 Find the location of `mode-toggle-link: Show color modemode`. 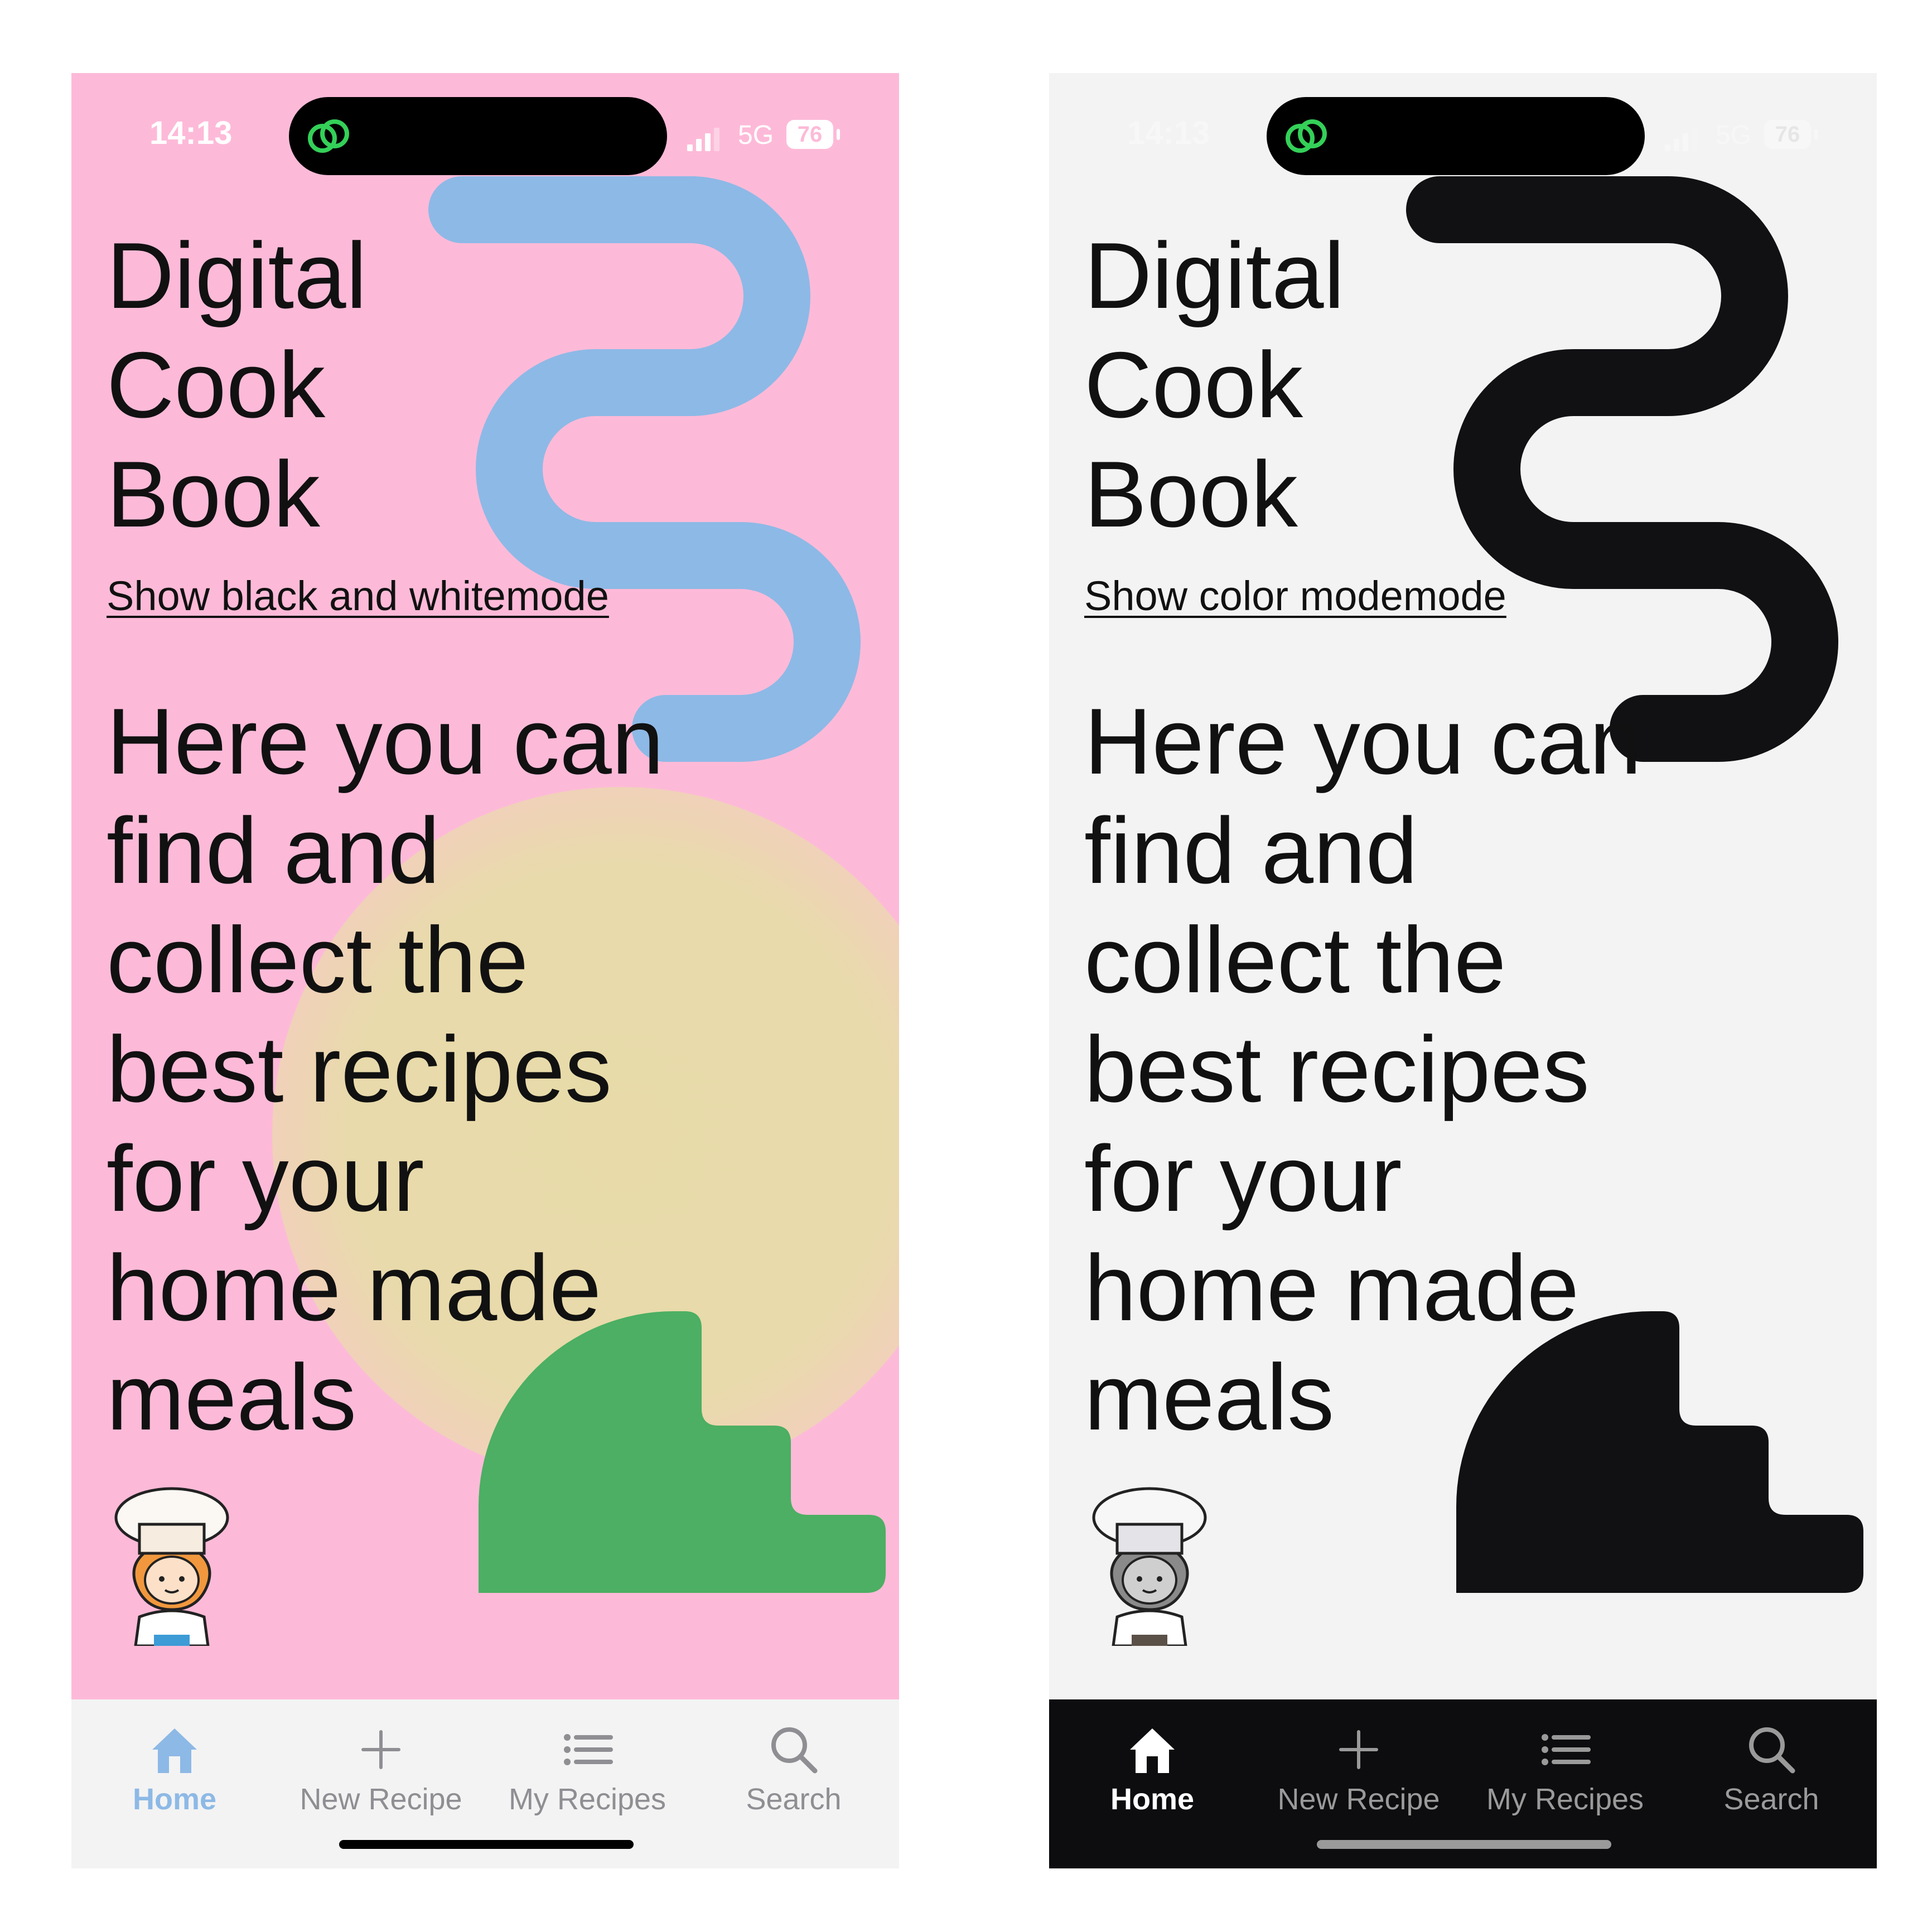

mode-toggle-link: Show color modemode is located at coordinates (1295, 596).